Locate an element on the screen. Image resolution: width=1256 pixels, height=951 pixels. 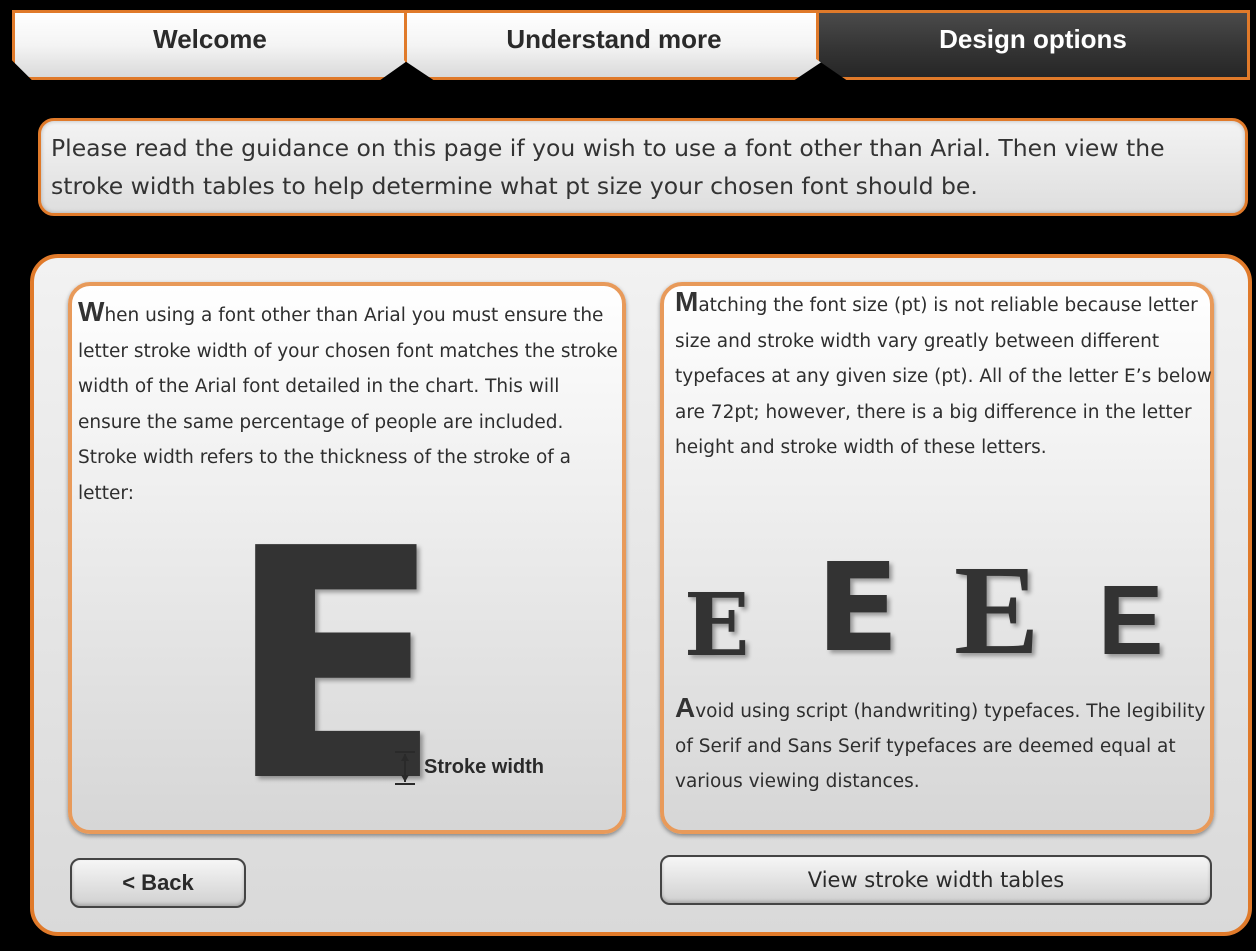
tab-design-options: Design options is located at coordinates (1033, 45).